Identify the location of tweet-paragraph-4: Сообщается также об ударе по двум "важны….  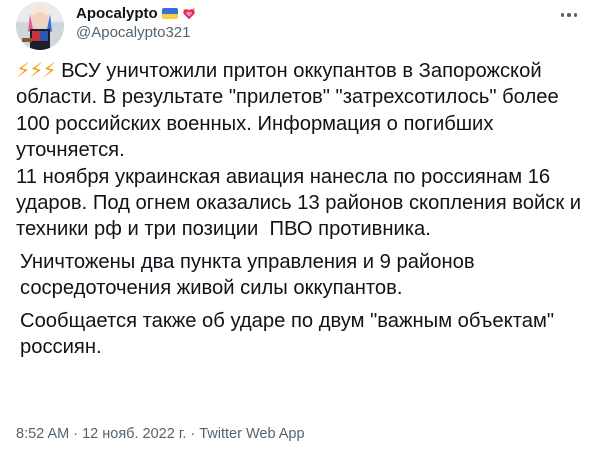
(290, 334).